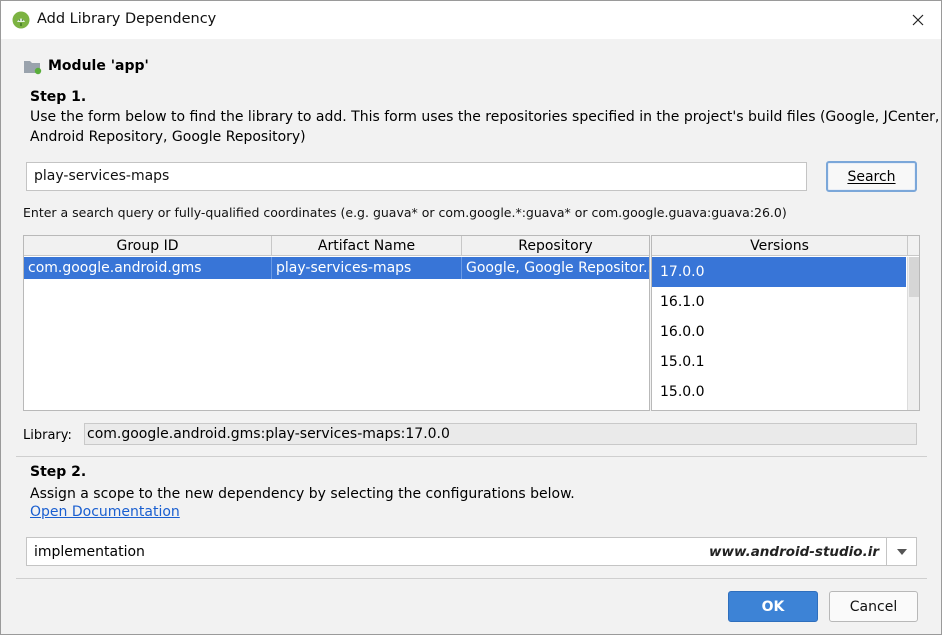 The height and width of the screenshot is (635, 942). What do you see at coordinates (779, 392) in the screenshot?
I see `version-item: 15.0.0` at bounding box center [779, 392].